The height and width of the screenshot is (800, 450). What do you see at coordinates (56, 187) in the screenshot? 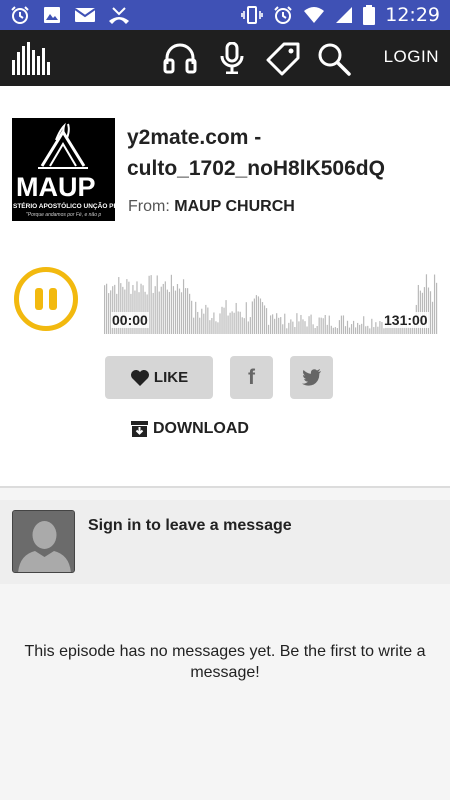
I see `cover-title: MAUP` at bounding box center [56, 187].